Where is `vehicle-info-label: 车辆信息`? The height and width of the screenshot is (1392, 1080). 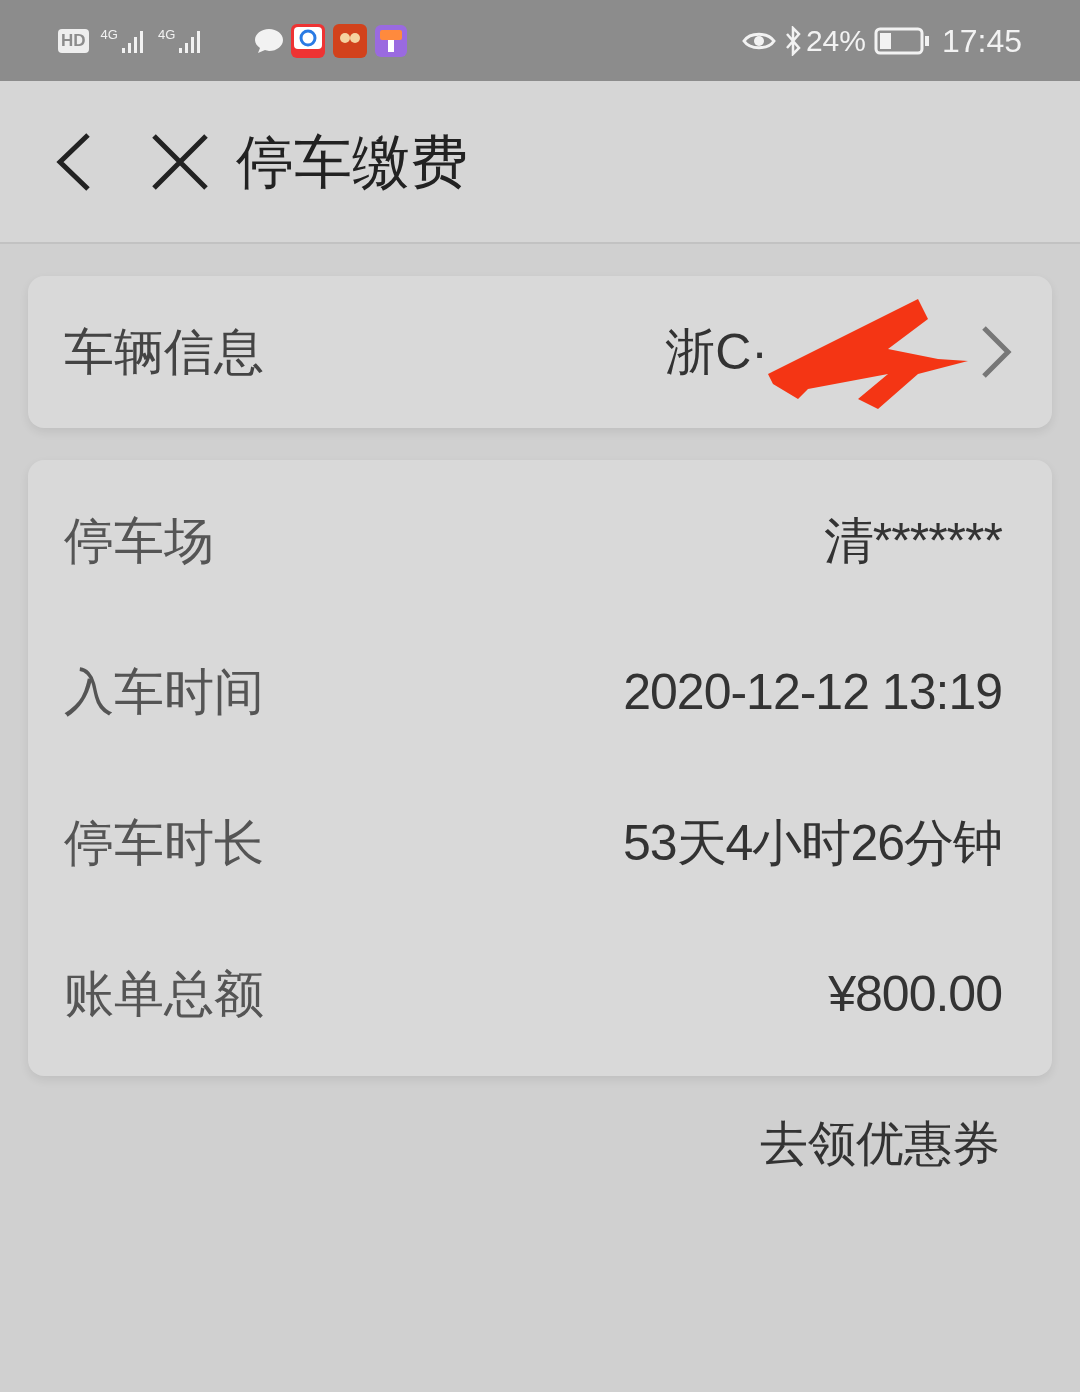
vehicle-info-label: 车辆信息 is located at coordinates (164, 352).